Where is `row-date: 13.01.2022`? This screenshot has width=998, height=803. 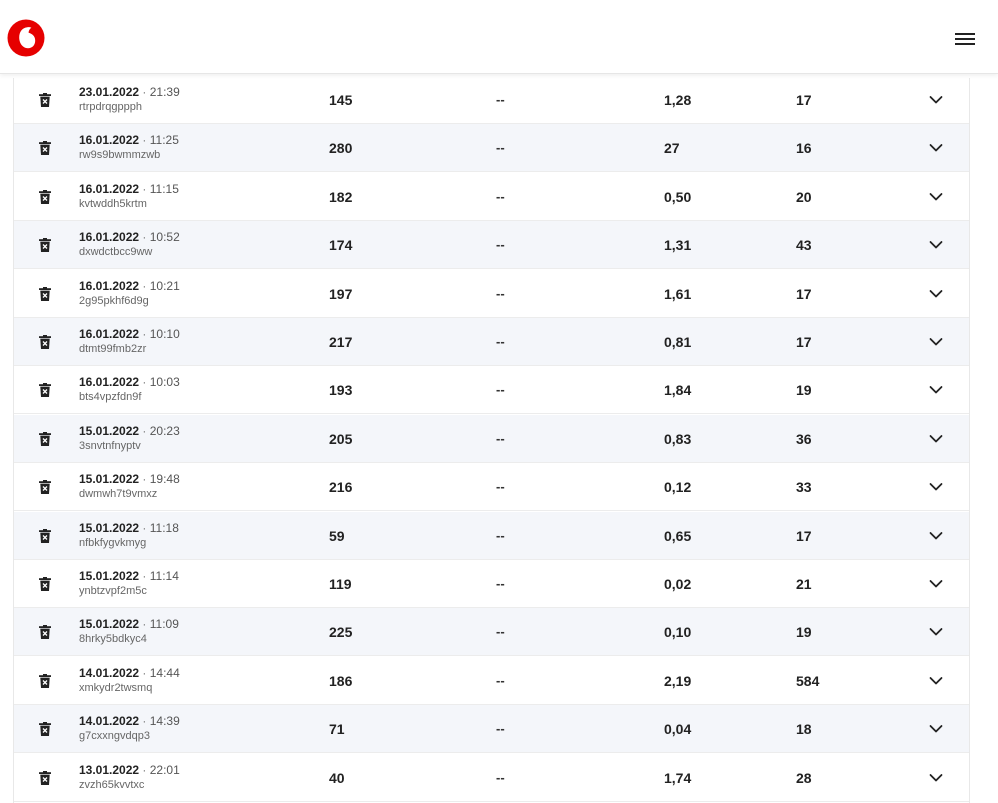
row-date: 13.01.2022 is located at coordinates (109, 769).